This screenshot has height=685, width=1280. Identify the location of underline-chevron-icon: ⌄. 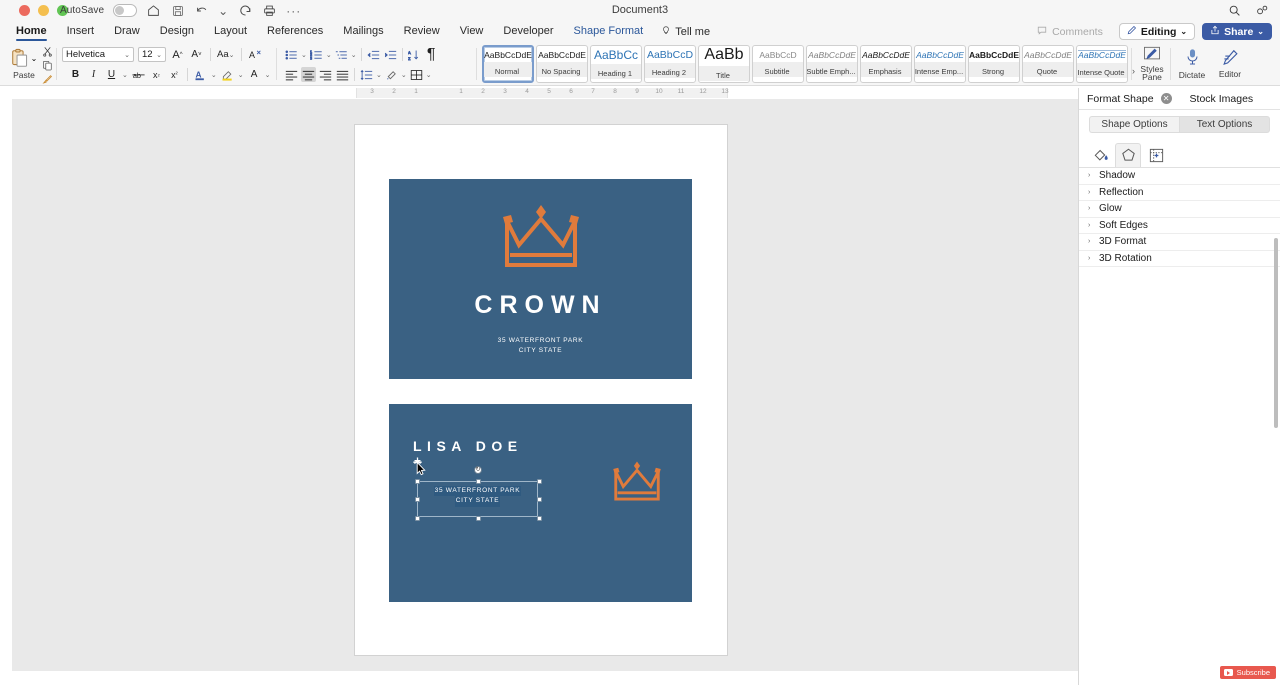
(125, 75).